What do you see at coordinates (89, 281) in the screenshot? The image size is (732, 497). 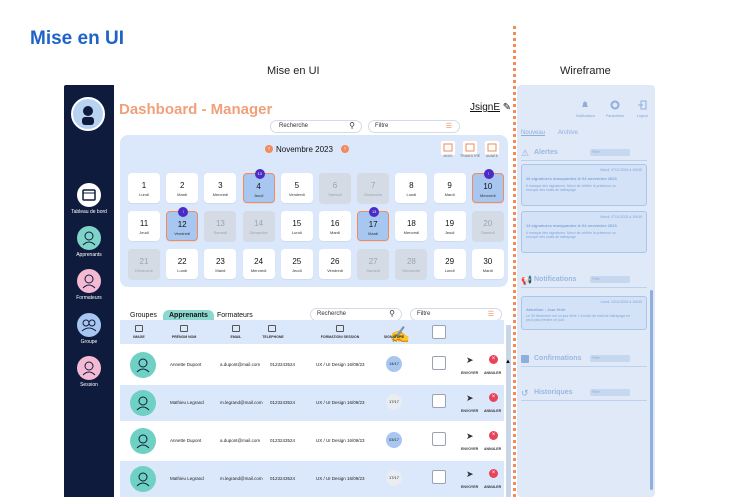 I see `trainer-icon` at bounding box center [89, 281].